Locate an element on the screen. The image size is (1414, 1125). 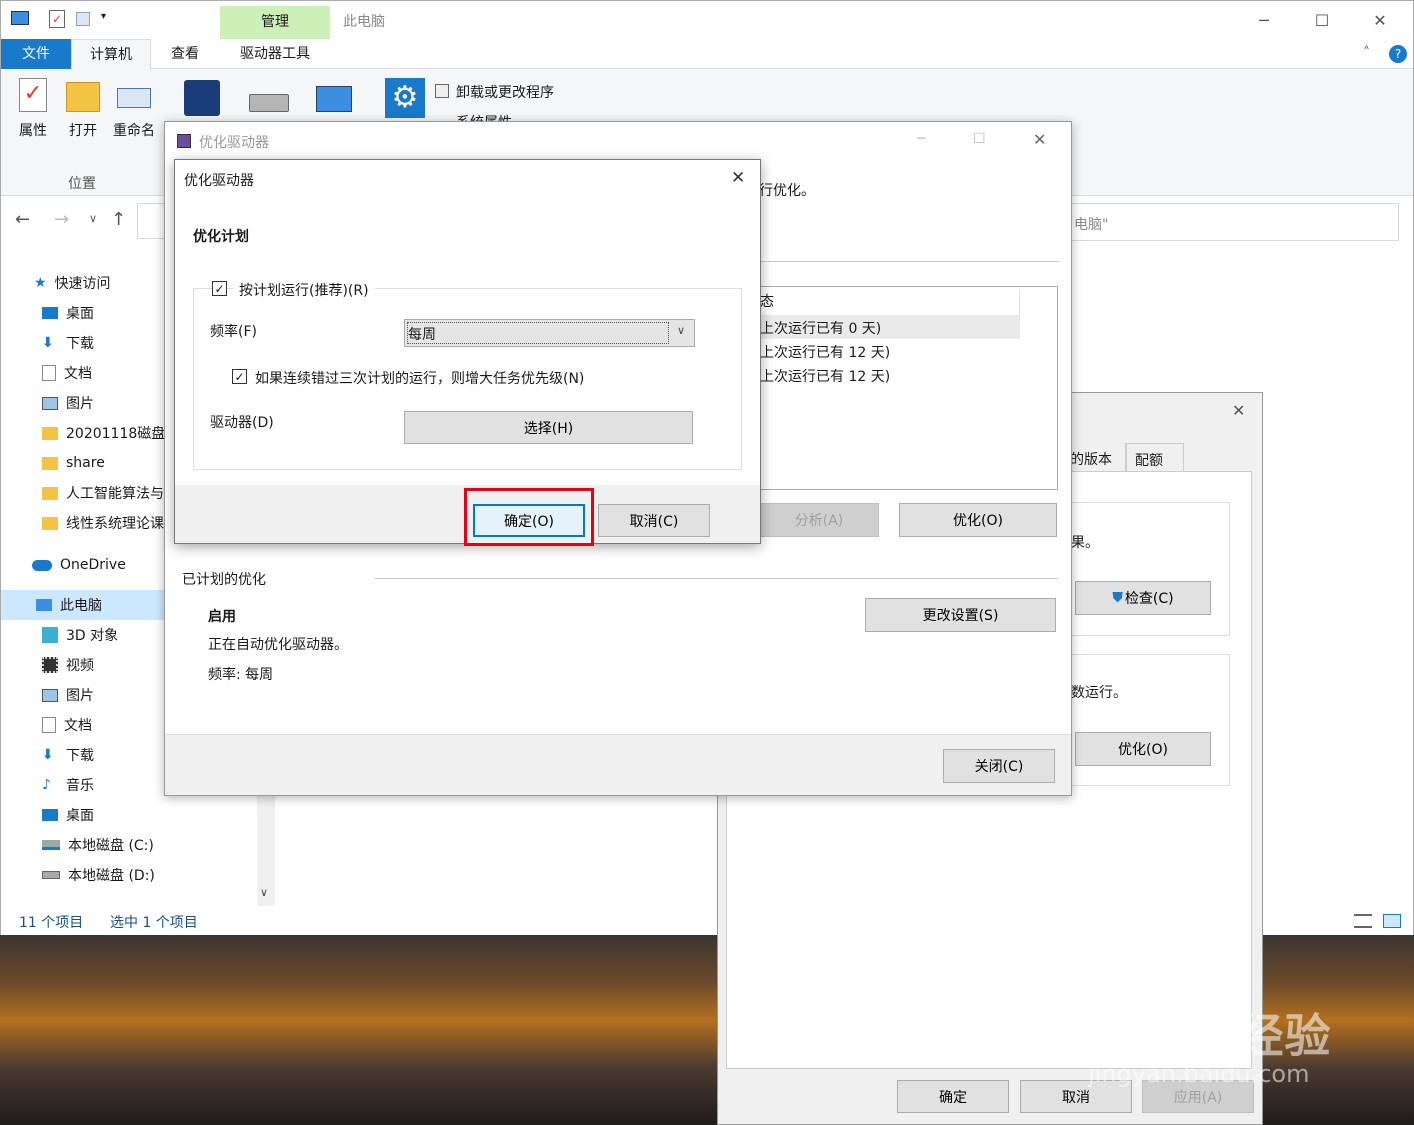
group-location-label: 位置 is located at coordinates (82, 184).